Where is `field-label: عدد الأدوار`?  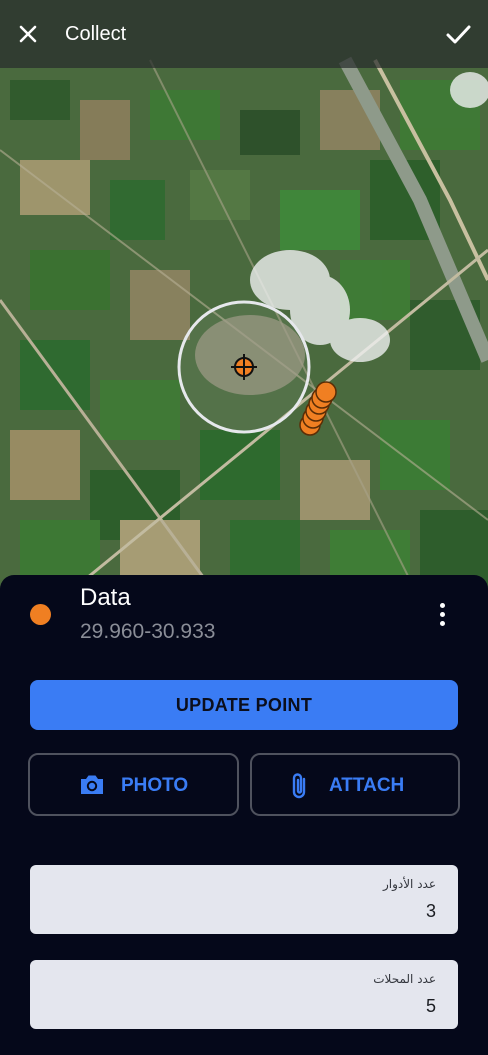
field-label: عدد الأدوار is located at coordinates (409, 884).